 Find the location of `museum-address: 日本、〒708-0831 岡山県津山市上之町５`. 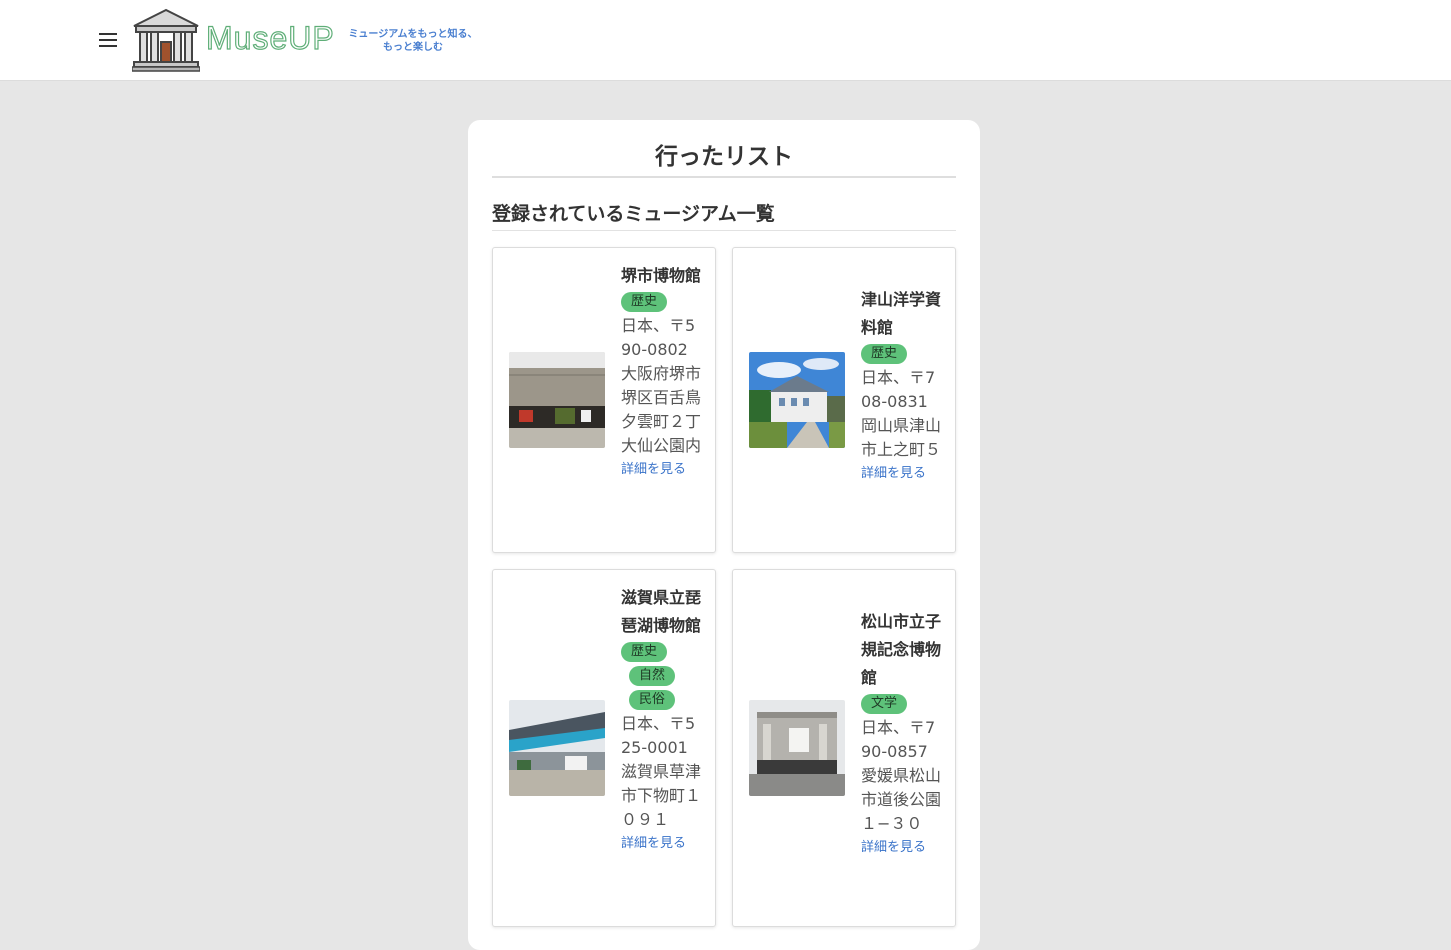

museum-address: 日本、〒708-0831 岡山県津山市上之町５ is located at coordinates (901, 413).